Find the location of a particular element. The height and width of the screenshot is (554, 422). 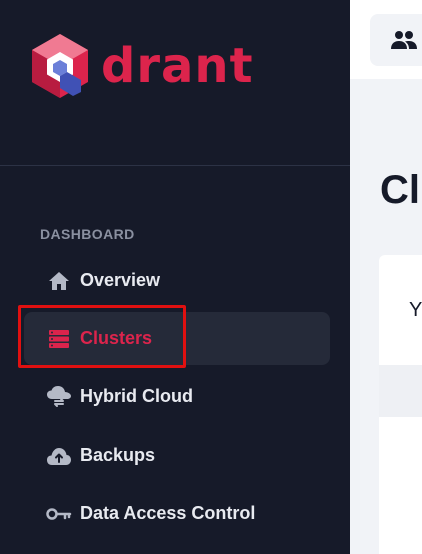

cloud-upload-icon is located at coordinates (59, 456).